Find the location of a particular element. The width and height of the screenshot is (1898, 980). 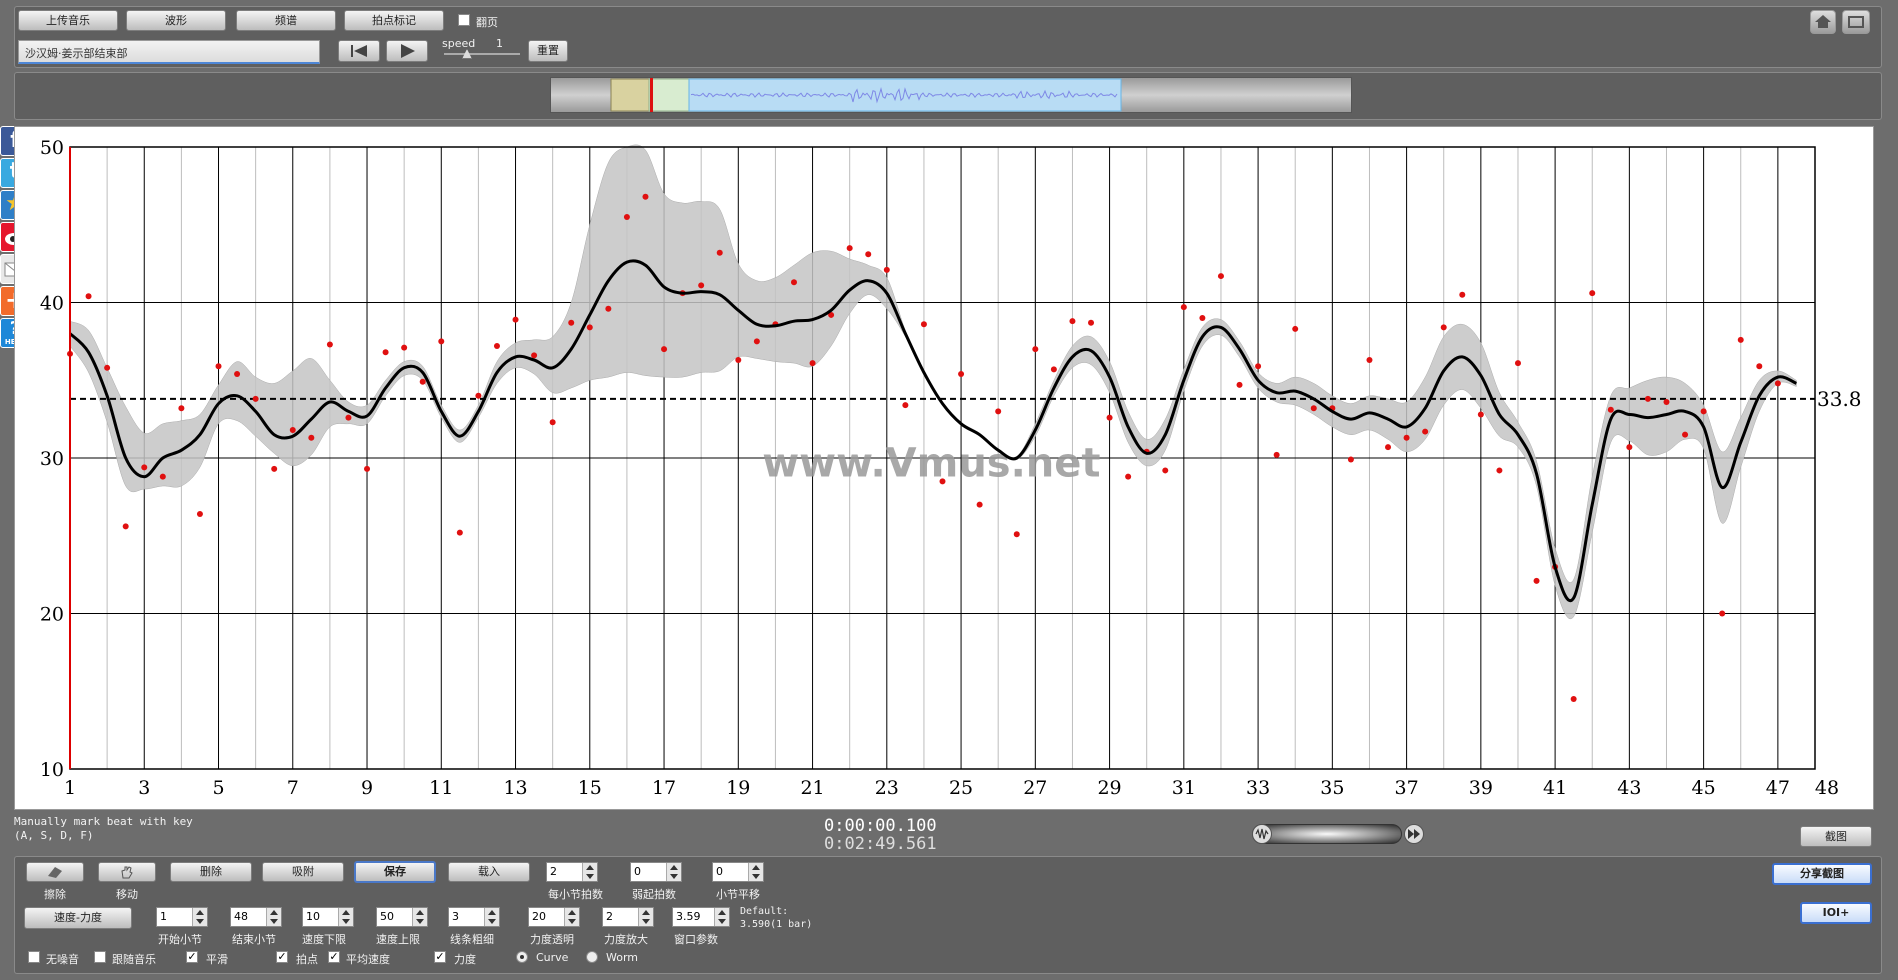

pickup-beats-label: 弱起拍数 is located at coordinates (654, 894).